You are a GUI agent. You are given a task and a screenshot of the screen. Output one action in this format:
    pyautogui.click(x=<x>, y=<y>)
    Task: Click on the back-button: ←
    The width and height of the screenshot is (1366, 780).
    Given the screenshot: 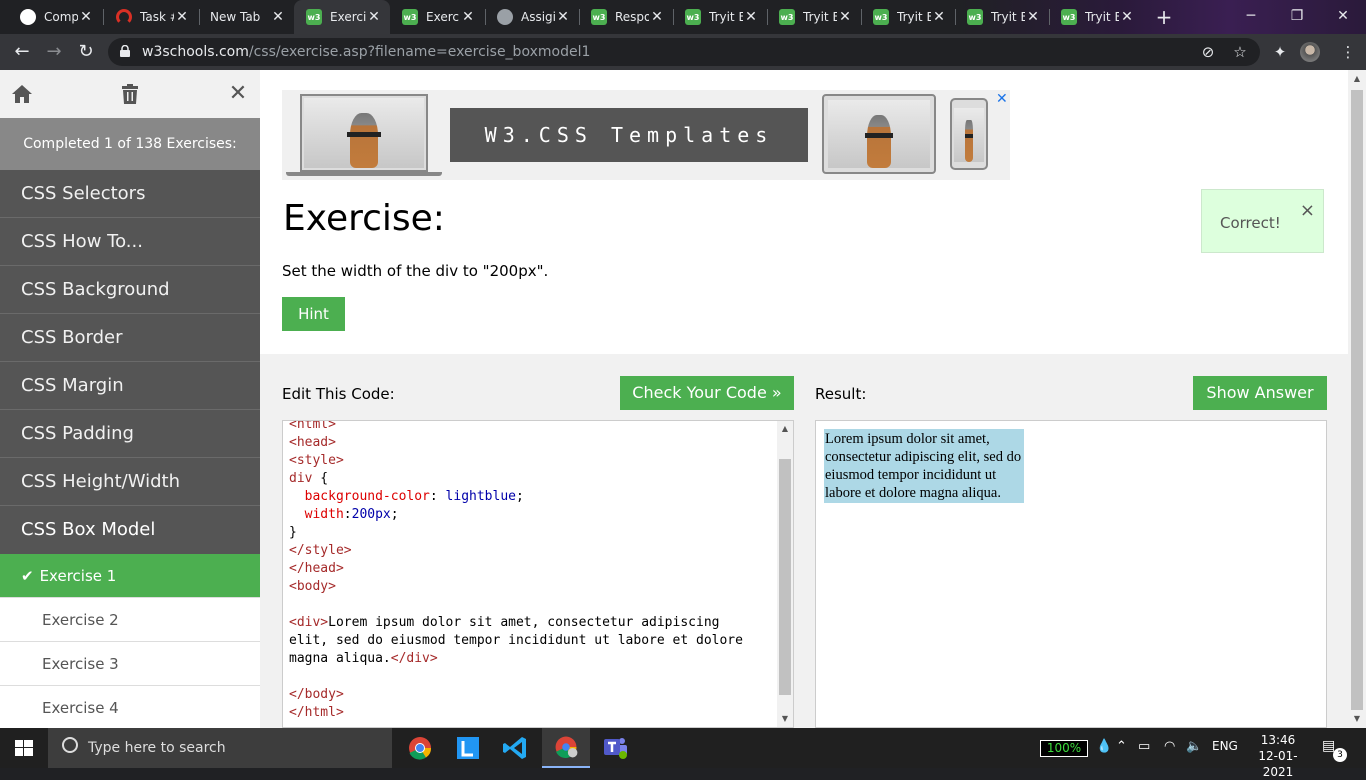 What is the action you would take?
    pyautogui.click(x=22, y=52)
    